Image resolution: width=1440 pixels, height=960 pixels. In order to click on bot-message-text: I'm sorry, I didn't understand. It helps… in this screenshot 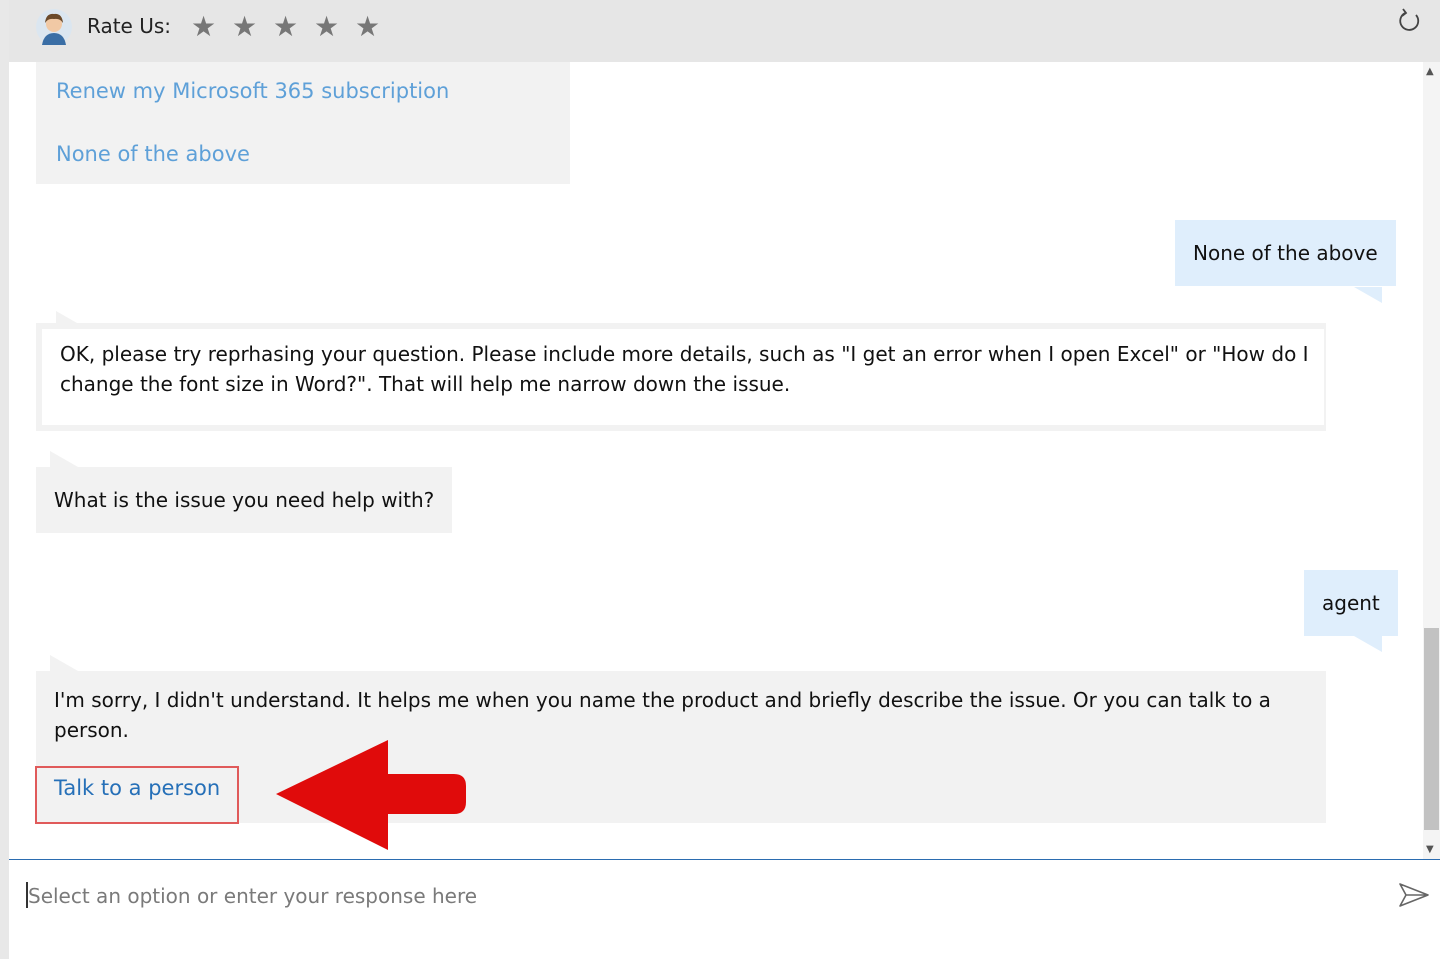, I will do `click(662, 715)`.